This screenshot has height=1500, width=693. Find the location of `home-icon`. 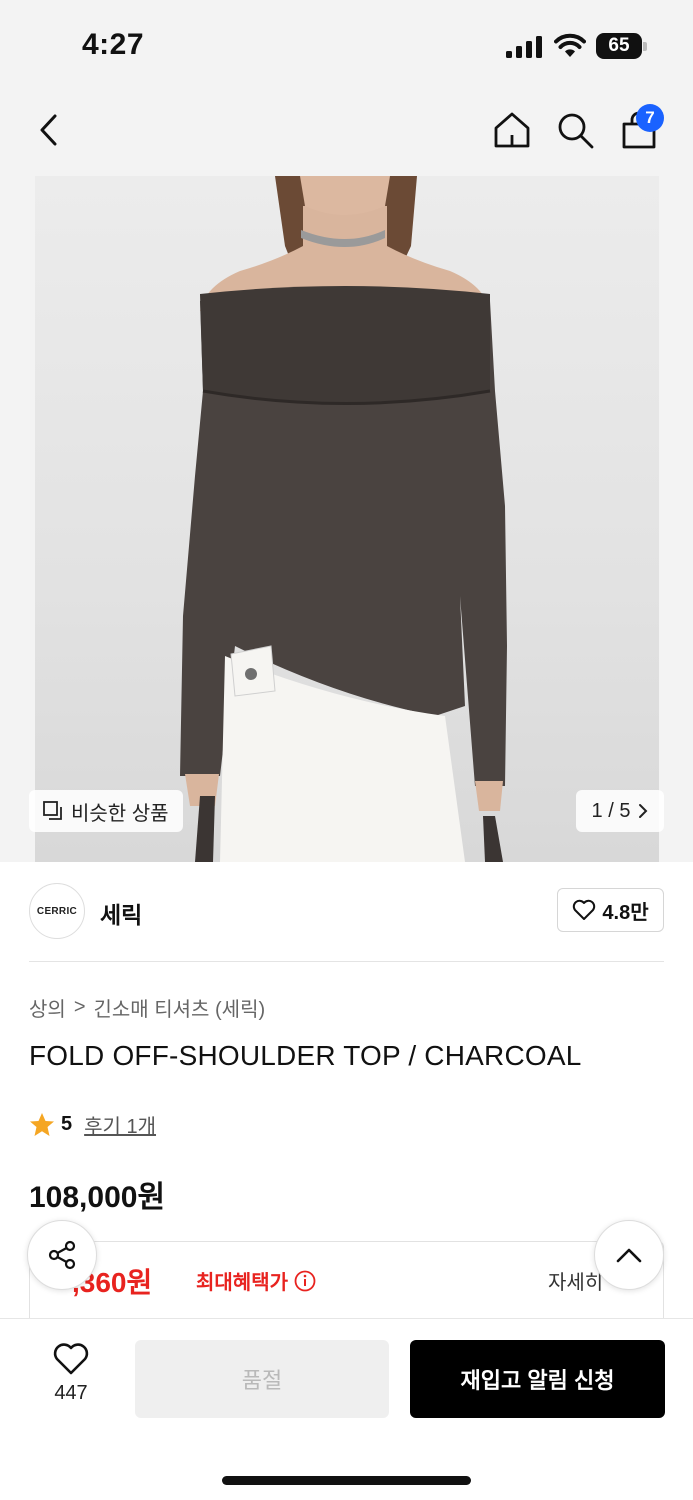

home-icon is located at coordinates (512, 130).